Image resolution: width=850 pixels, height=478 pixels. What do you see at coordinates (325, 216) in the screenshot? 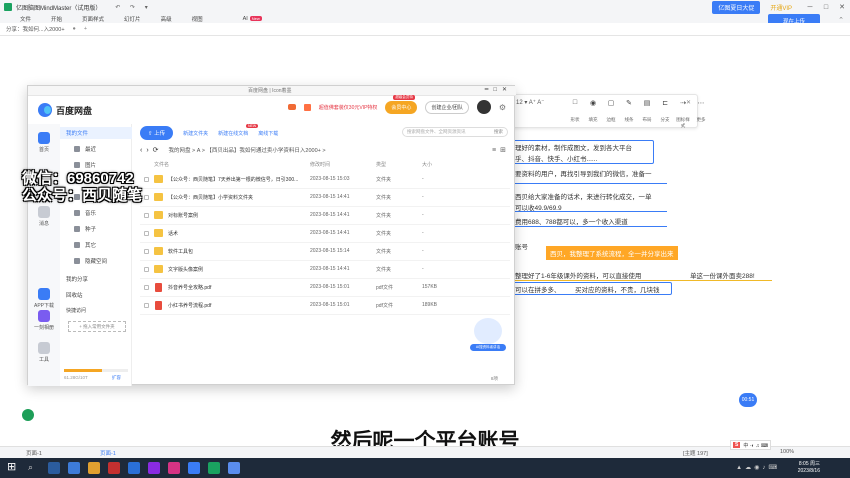
I see `table-row: 对标账号案例 2023-08-15 14:41 文件夹 -` at bounding box center [325, 216].